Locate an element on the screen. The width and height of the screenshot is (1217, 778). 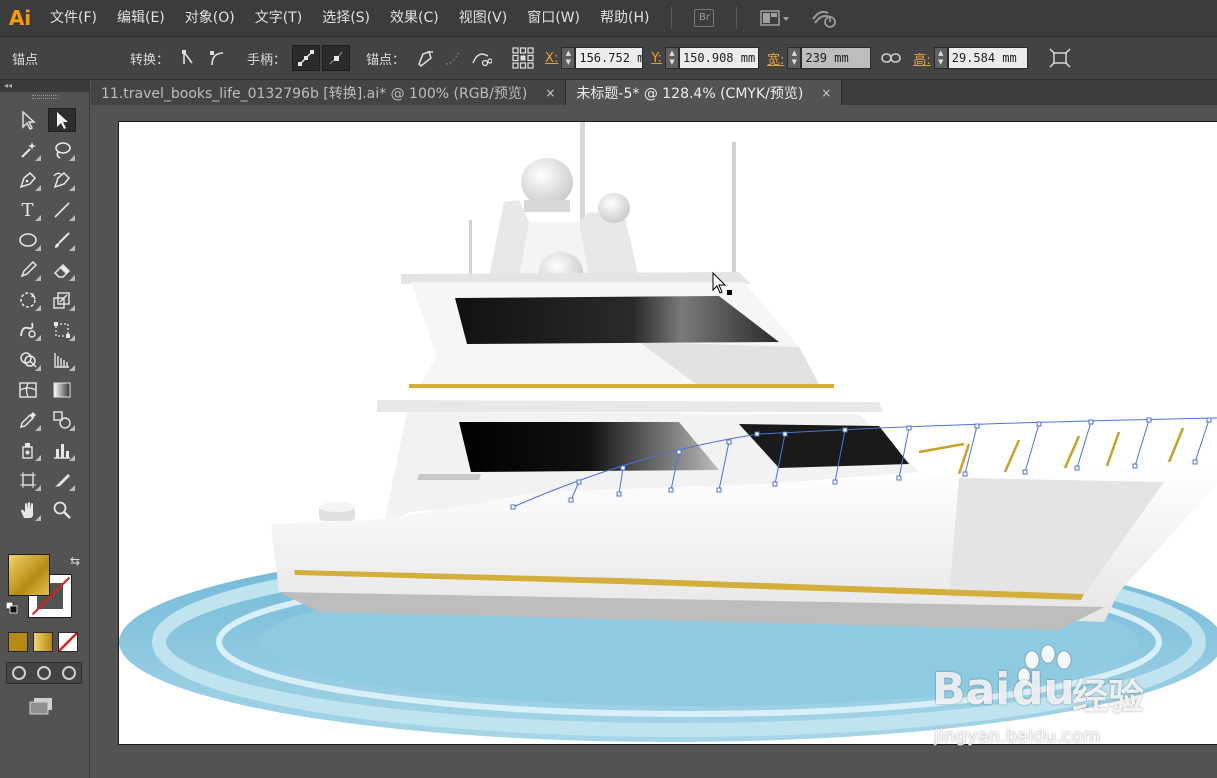
hand-icon is located at coordinates (26, 510).